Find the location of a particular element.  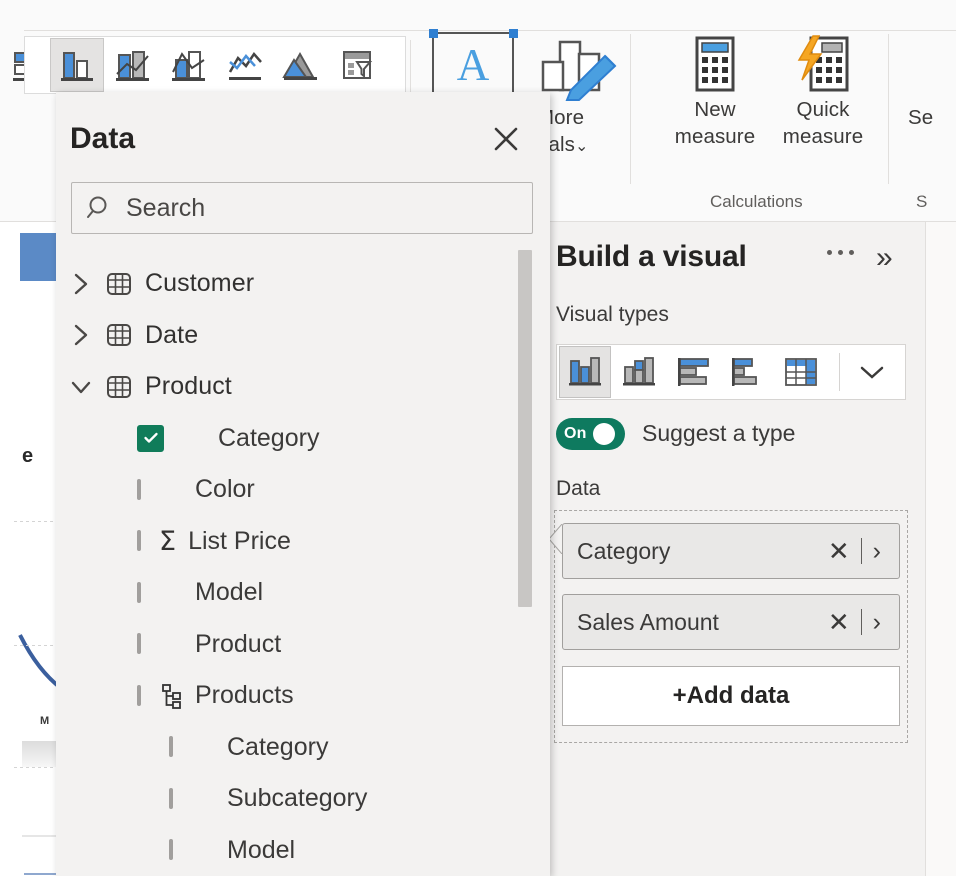

data-panel-title: Data is located at coordinates (103, 138).